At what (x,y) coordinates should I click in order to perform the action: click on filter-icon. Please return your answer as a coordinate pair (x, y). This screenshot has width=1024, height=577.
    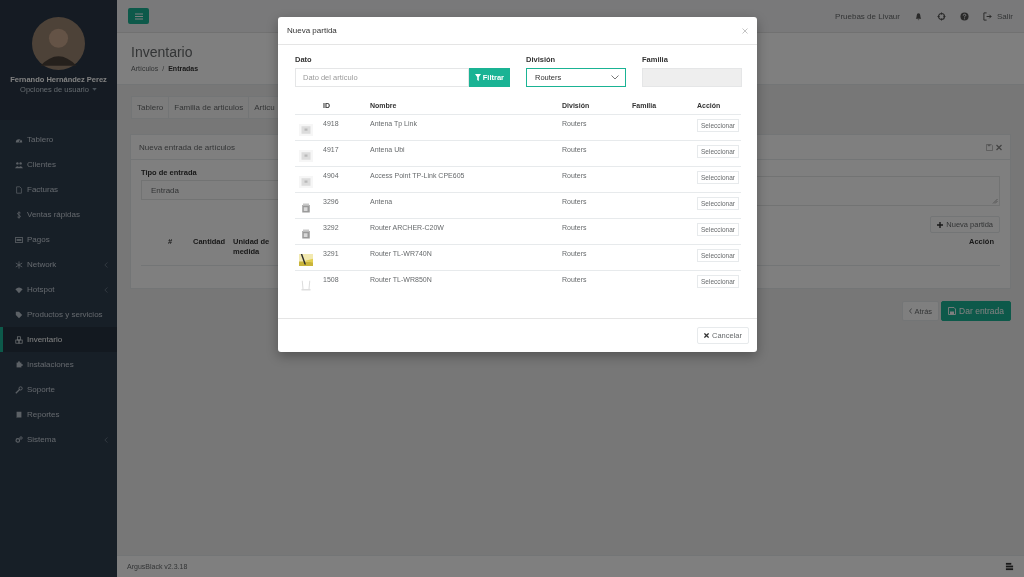
    Looking at the image, I should click on (477, 77).